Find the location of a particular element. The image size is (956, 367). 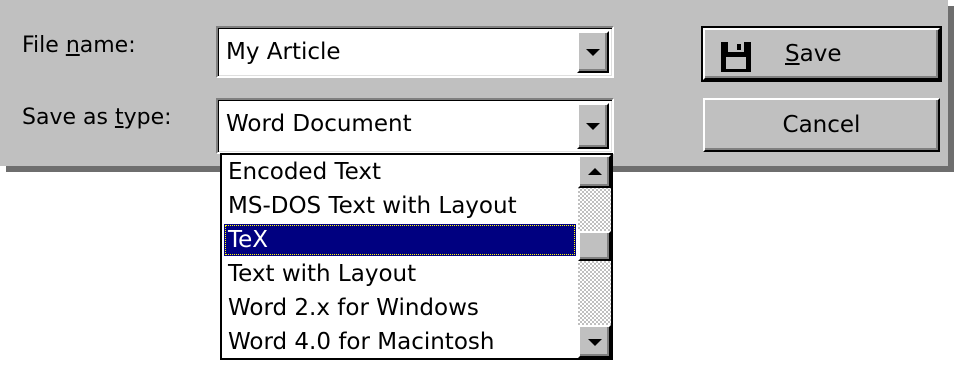

save-as-type-label-accel: t is located at coordinates (119, 117).